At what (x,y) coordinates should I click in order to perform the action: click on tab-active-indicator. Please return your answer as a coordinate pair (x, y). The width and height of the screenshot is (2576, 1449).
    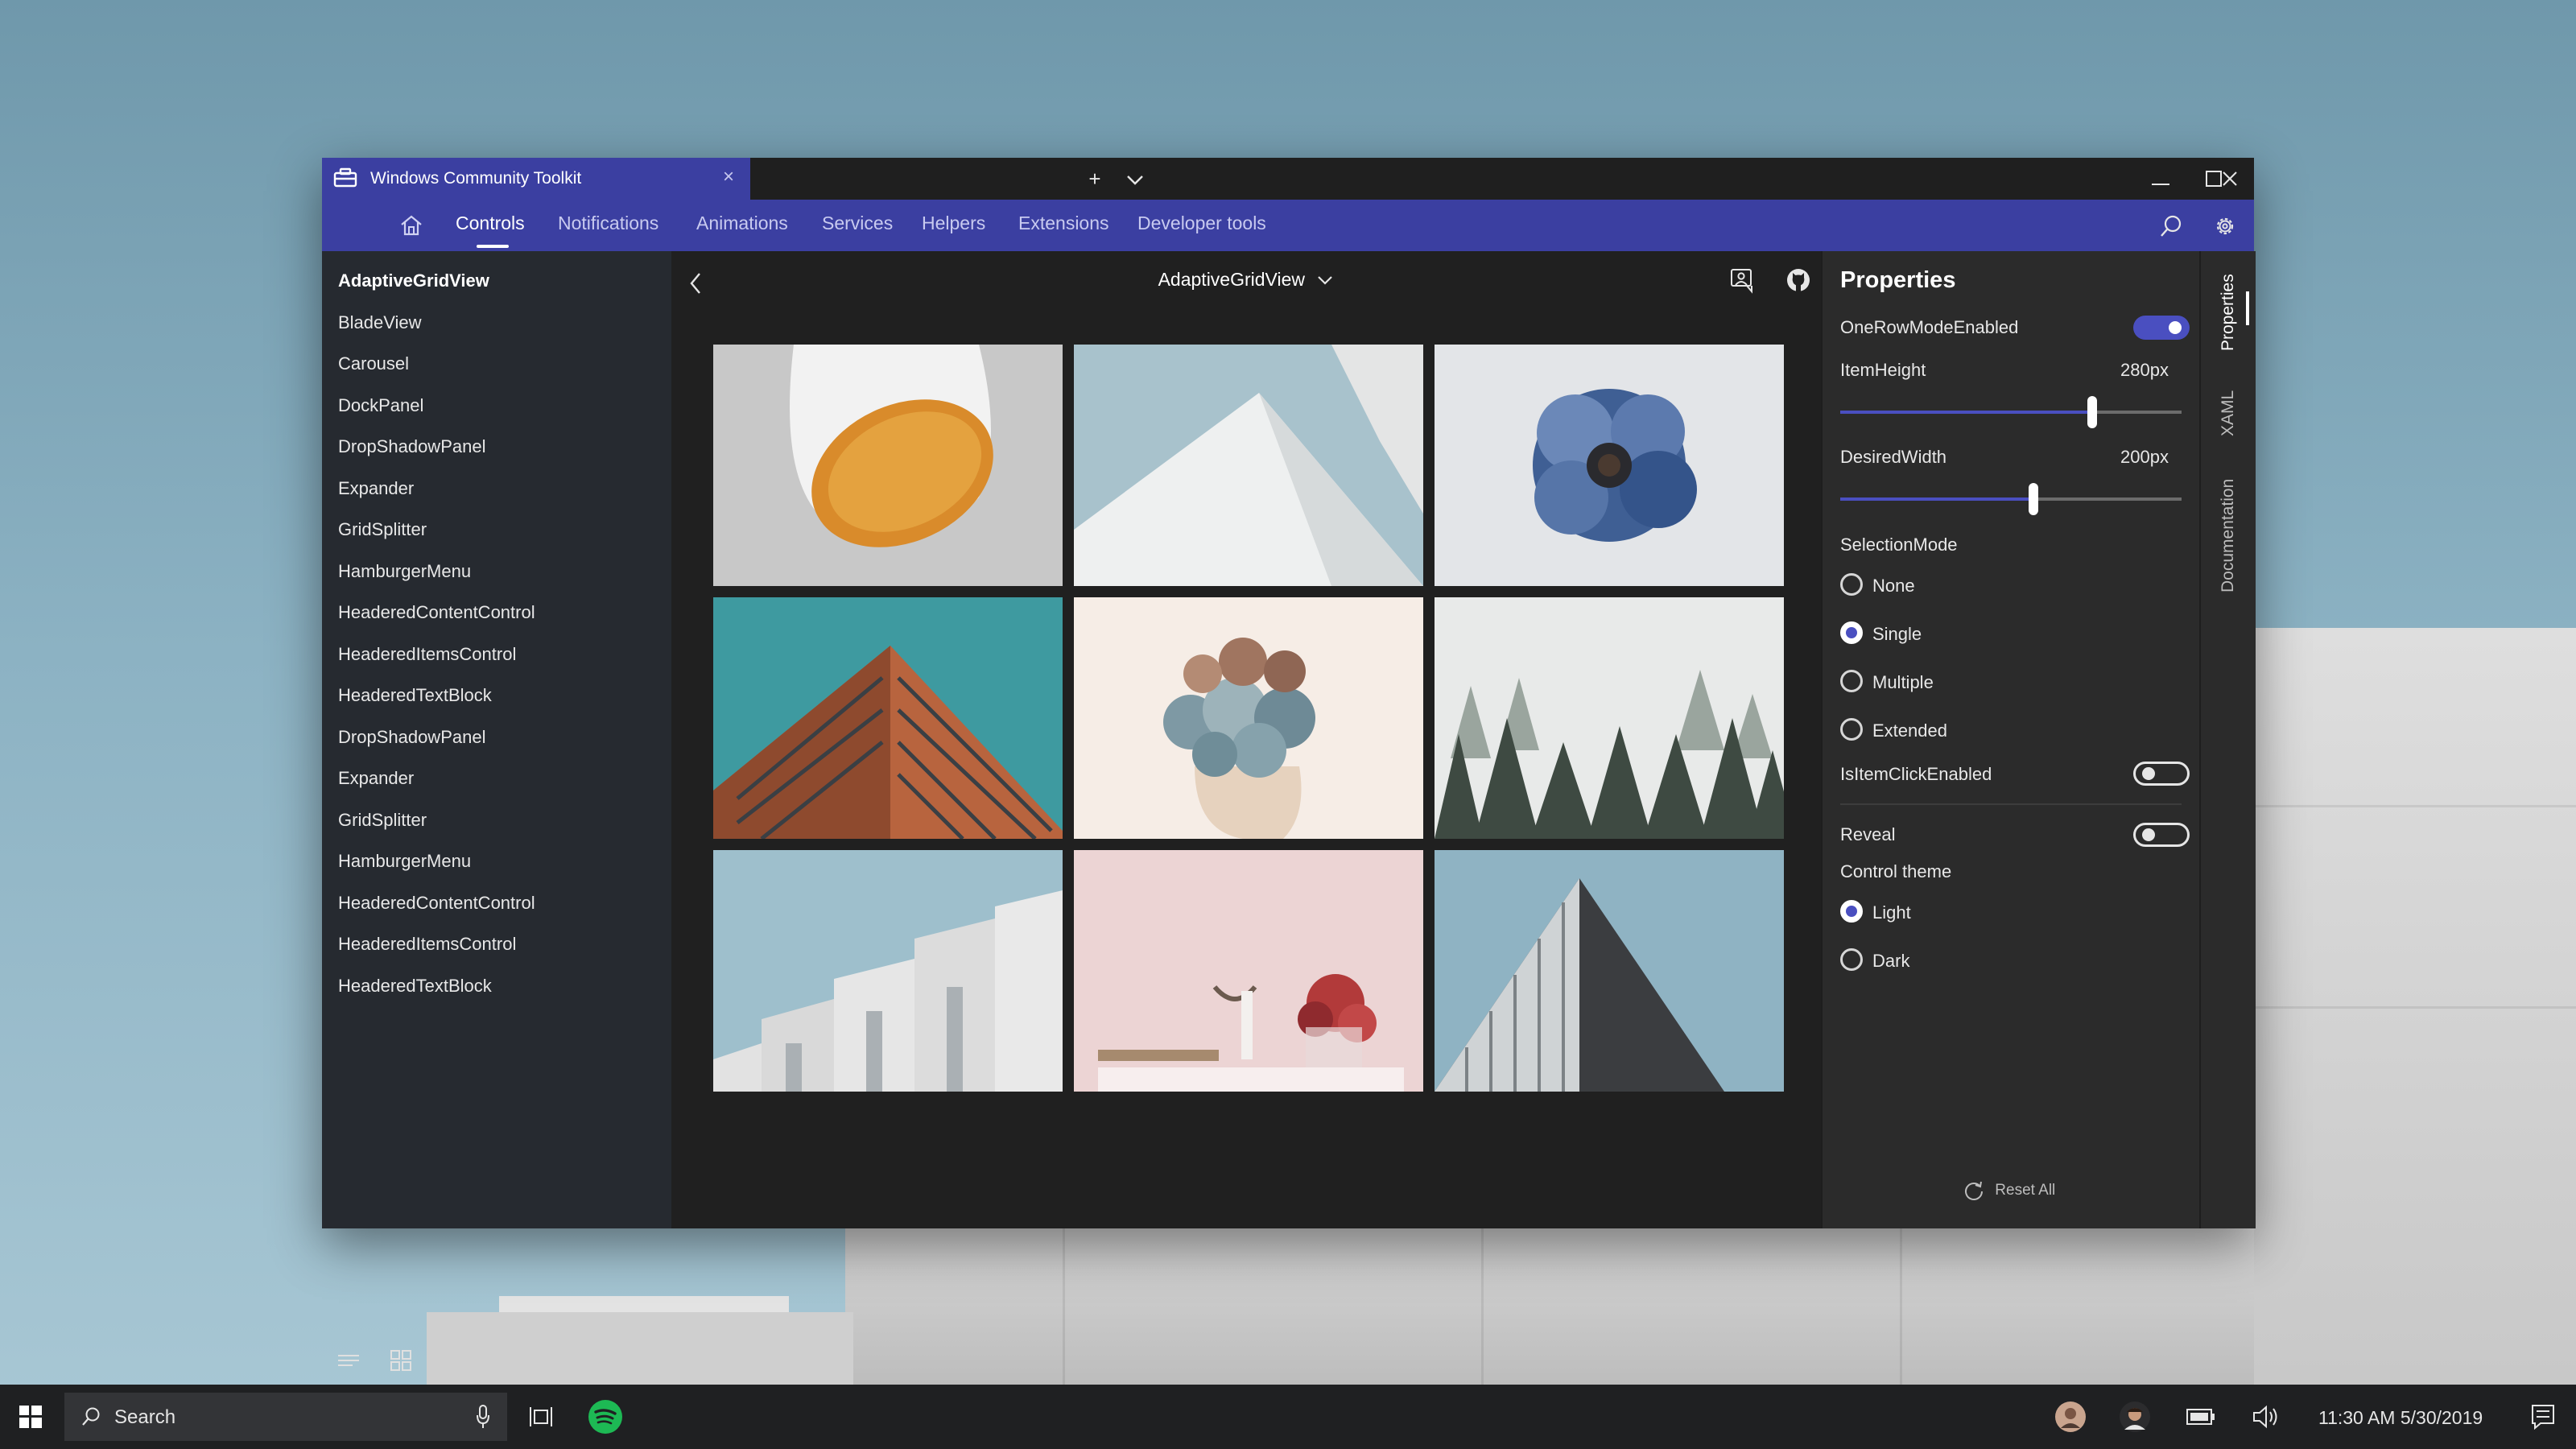
    Looking at the image, I should click on (2247, 308).